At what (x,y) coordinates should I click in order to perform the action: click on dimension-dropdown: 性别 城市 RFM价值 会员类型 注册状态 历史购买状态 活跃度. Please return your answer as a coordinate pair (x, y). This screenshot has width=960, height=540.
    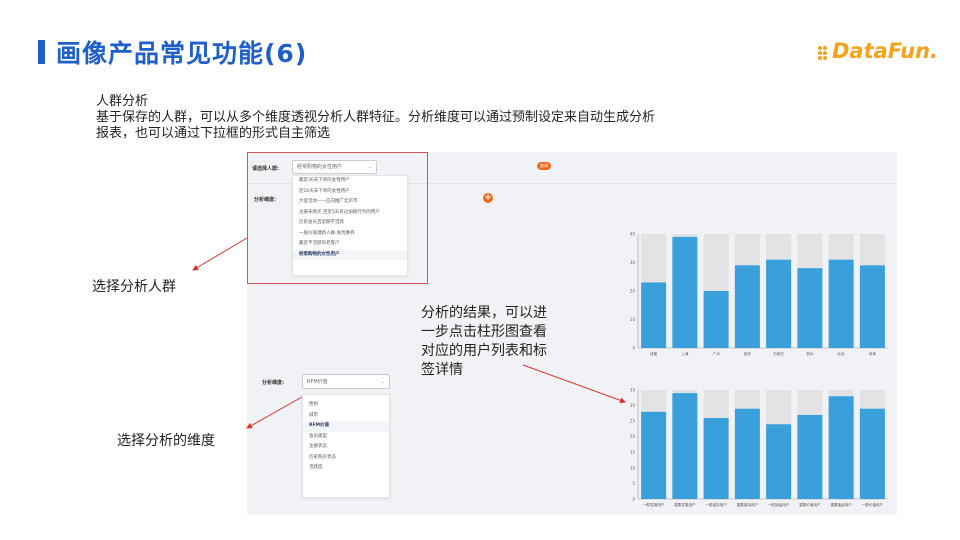
    Looking at the image, I should click on (346, 446).